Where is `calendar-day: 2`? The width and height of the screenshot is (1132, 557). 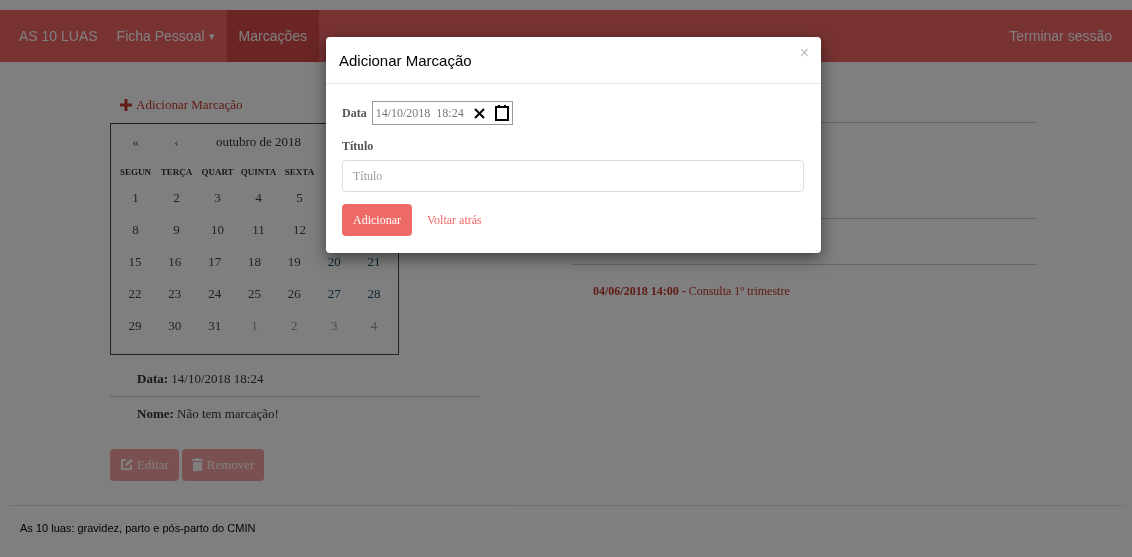 calendar-day: 2 is located at coordinates (176, 197).